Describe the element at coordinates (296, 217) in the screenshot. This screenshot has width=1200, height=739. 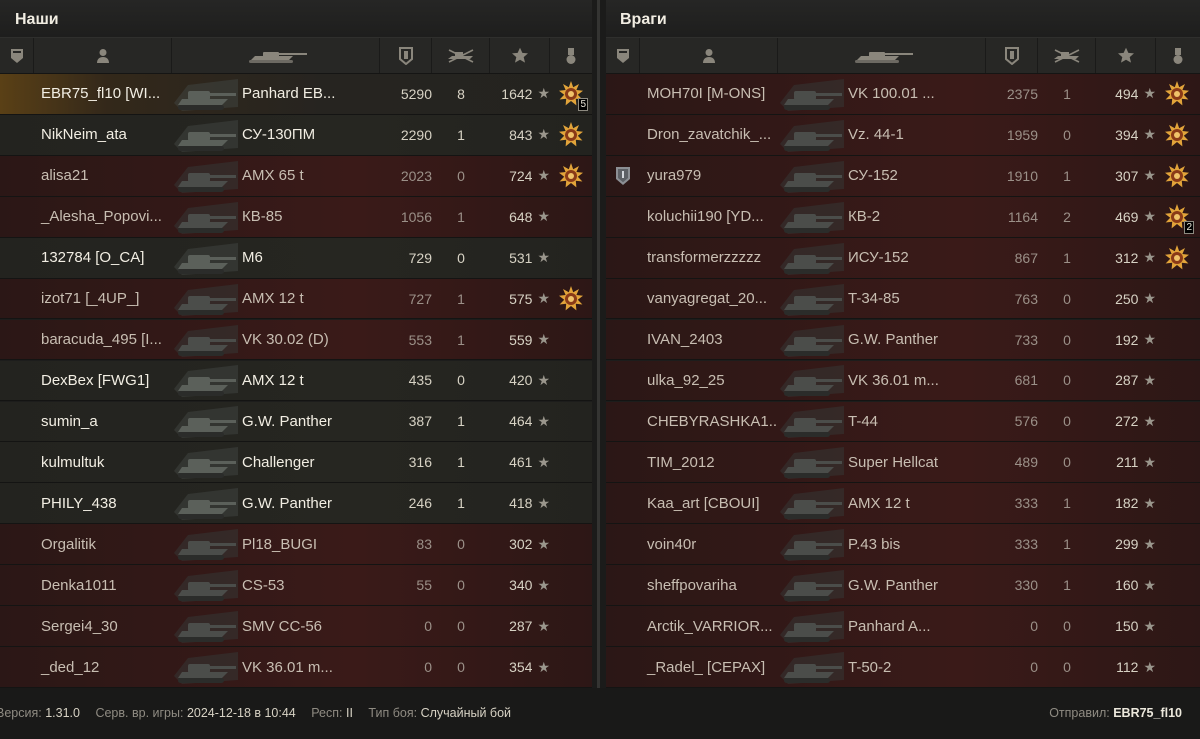
I see `player-row: _Alesha_Popovi... КВ-85 1056 1 648 ★` at that location.